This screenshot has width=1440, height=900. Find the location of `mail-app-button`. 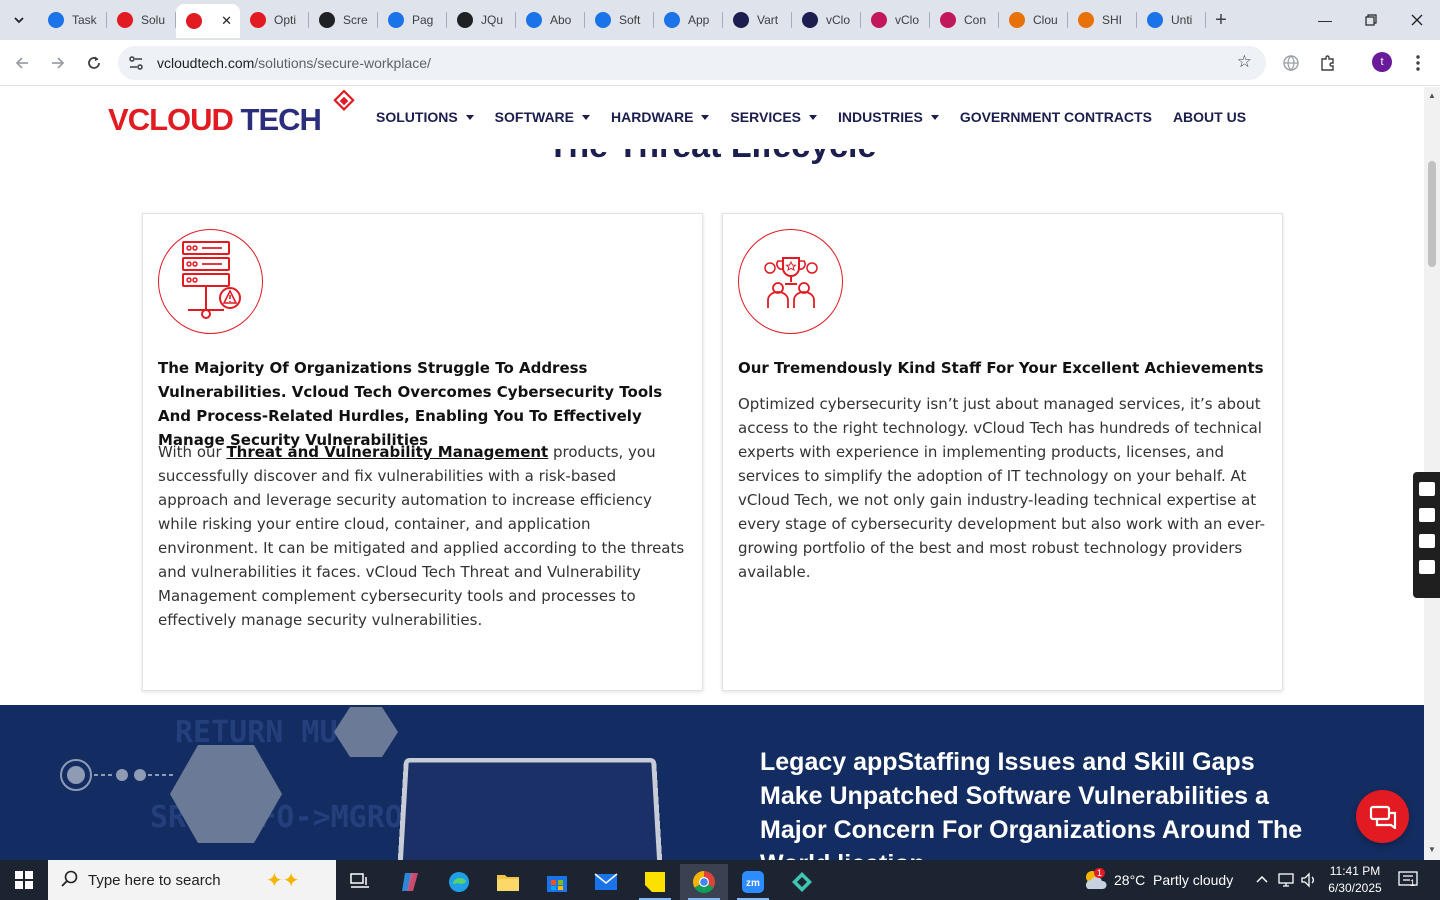

mail-app-button is located at coordinates (606, 882).